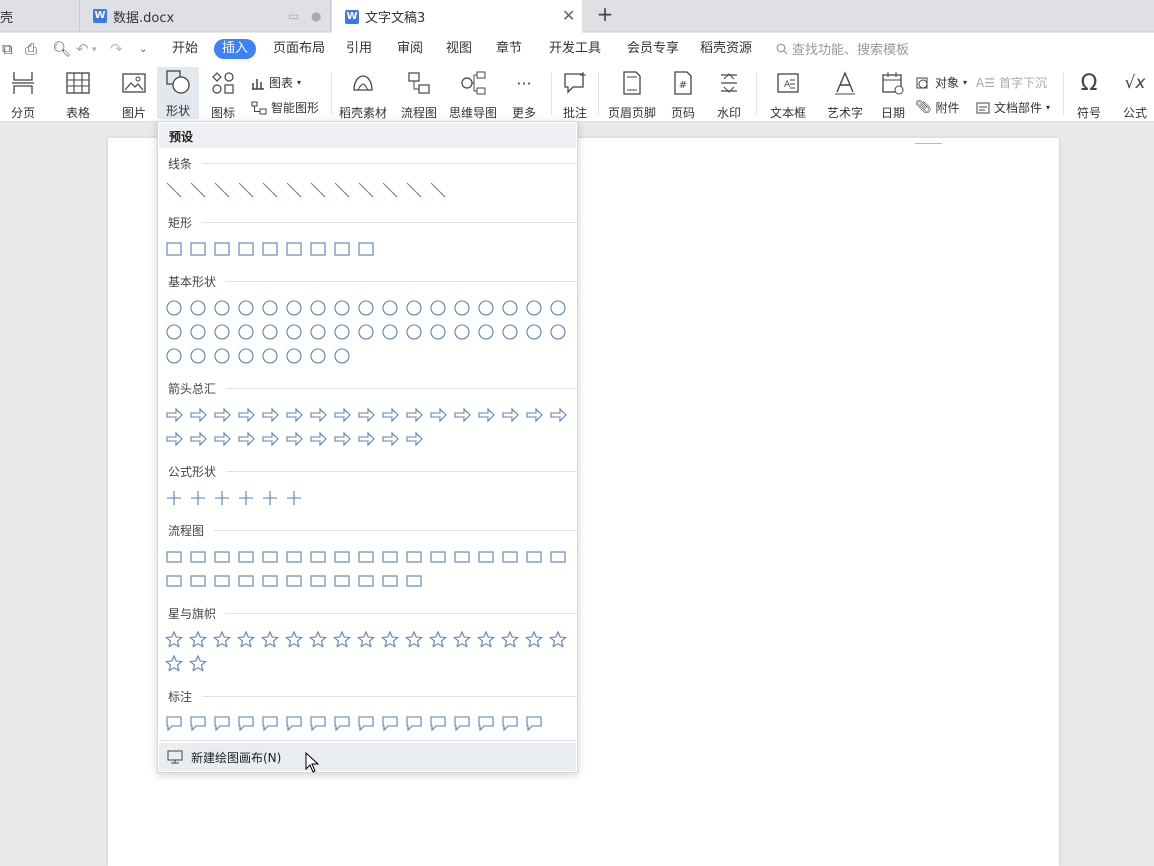 This screenshot has height=866, width=1154. Describe the element at coordinates (78, 95) in the screenshot. I see `table-button: 表格` at that location.